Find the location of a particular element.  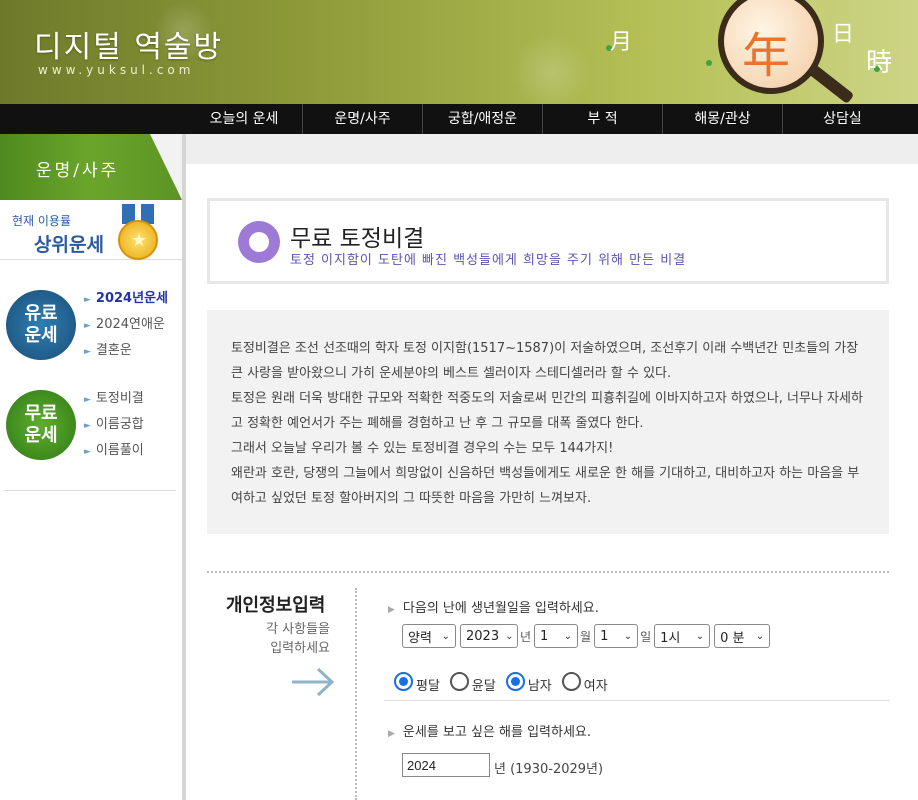

paid-fortune-badge: 유료 운세 is located at coordinates (41, 325).